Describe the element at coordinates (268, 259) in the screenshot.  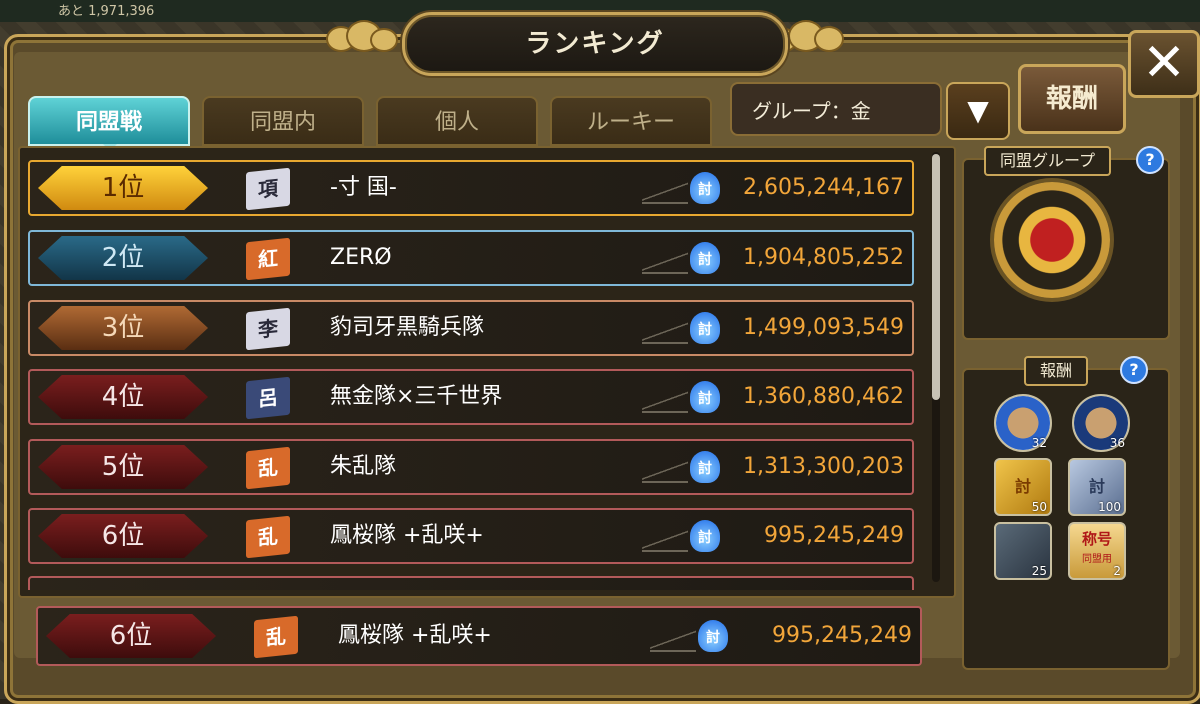
I see `alliance-flag-icon: 紅` at that location.